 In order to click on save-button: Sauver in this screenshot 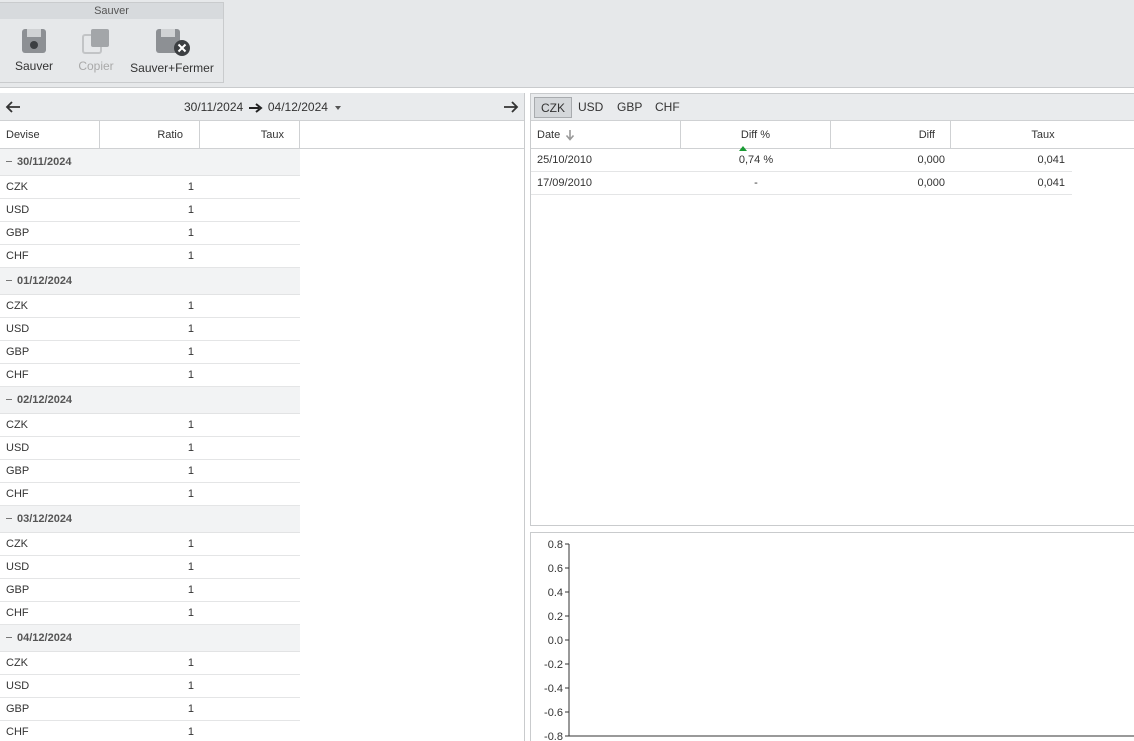, I will do `click(34, 47)`.